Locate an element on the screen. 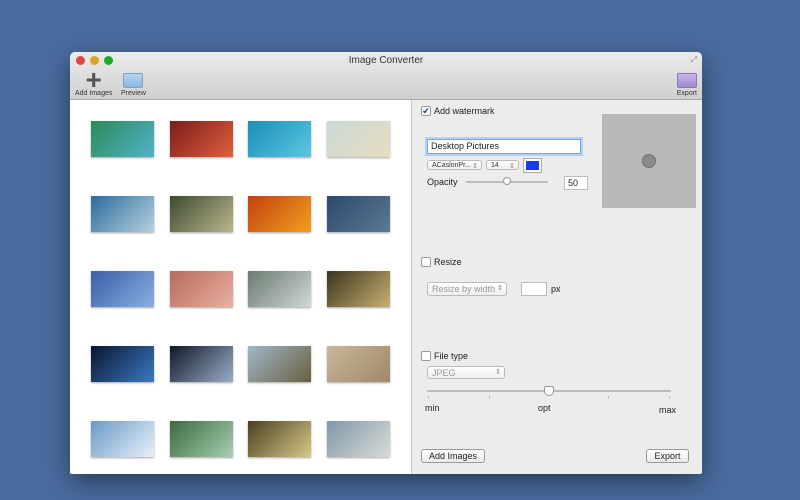 The height and width of the screenshot is (500, 800). resize-label: Resize is located at coordinates (448, 262).